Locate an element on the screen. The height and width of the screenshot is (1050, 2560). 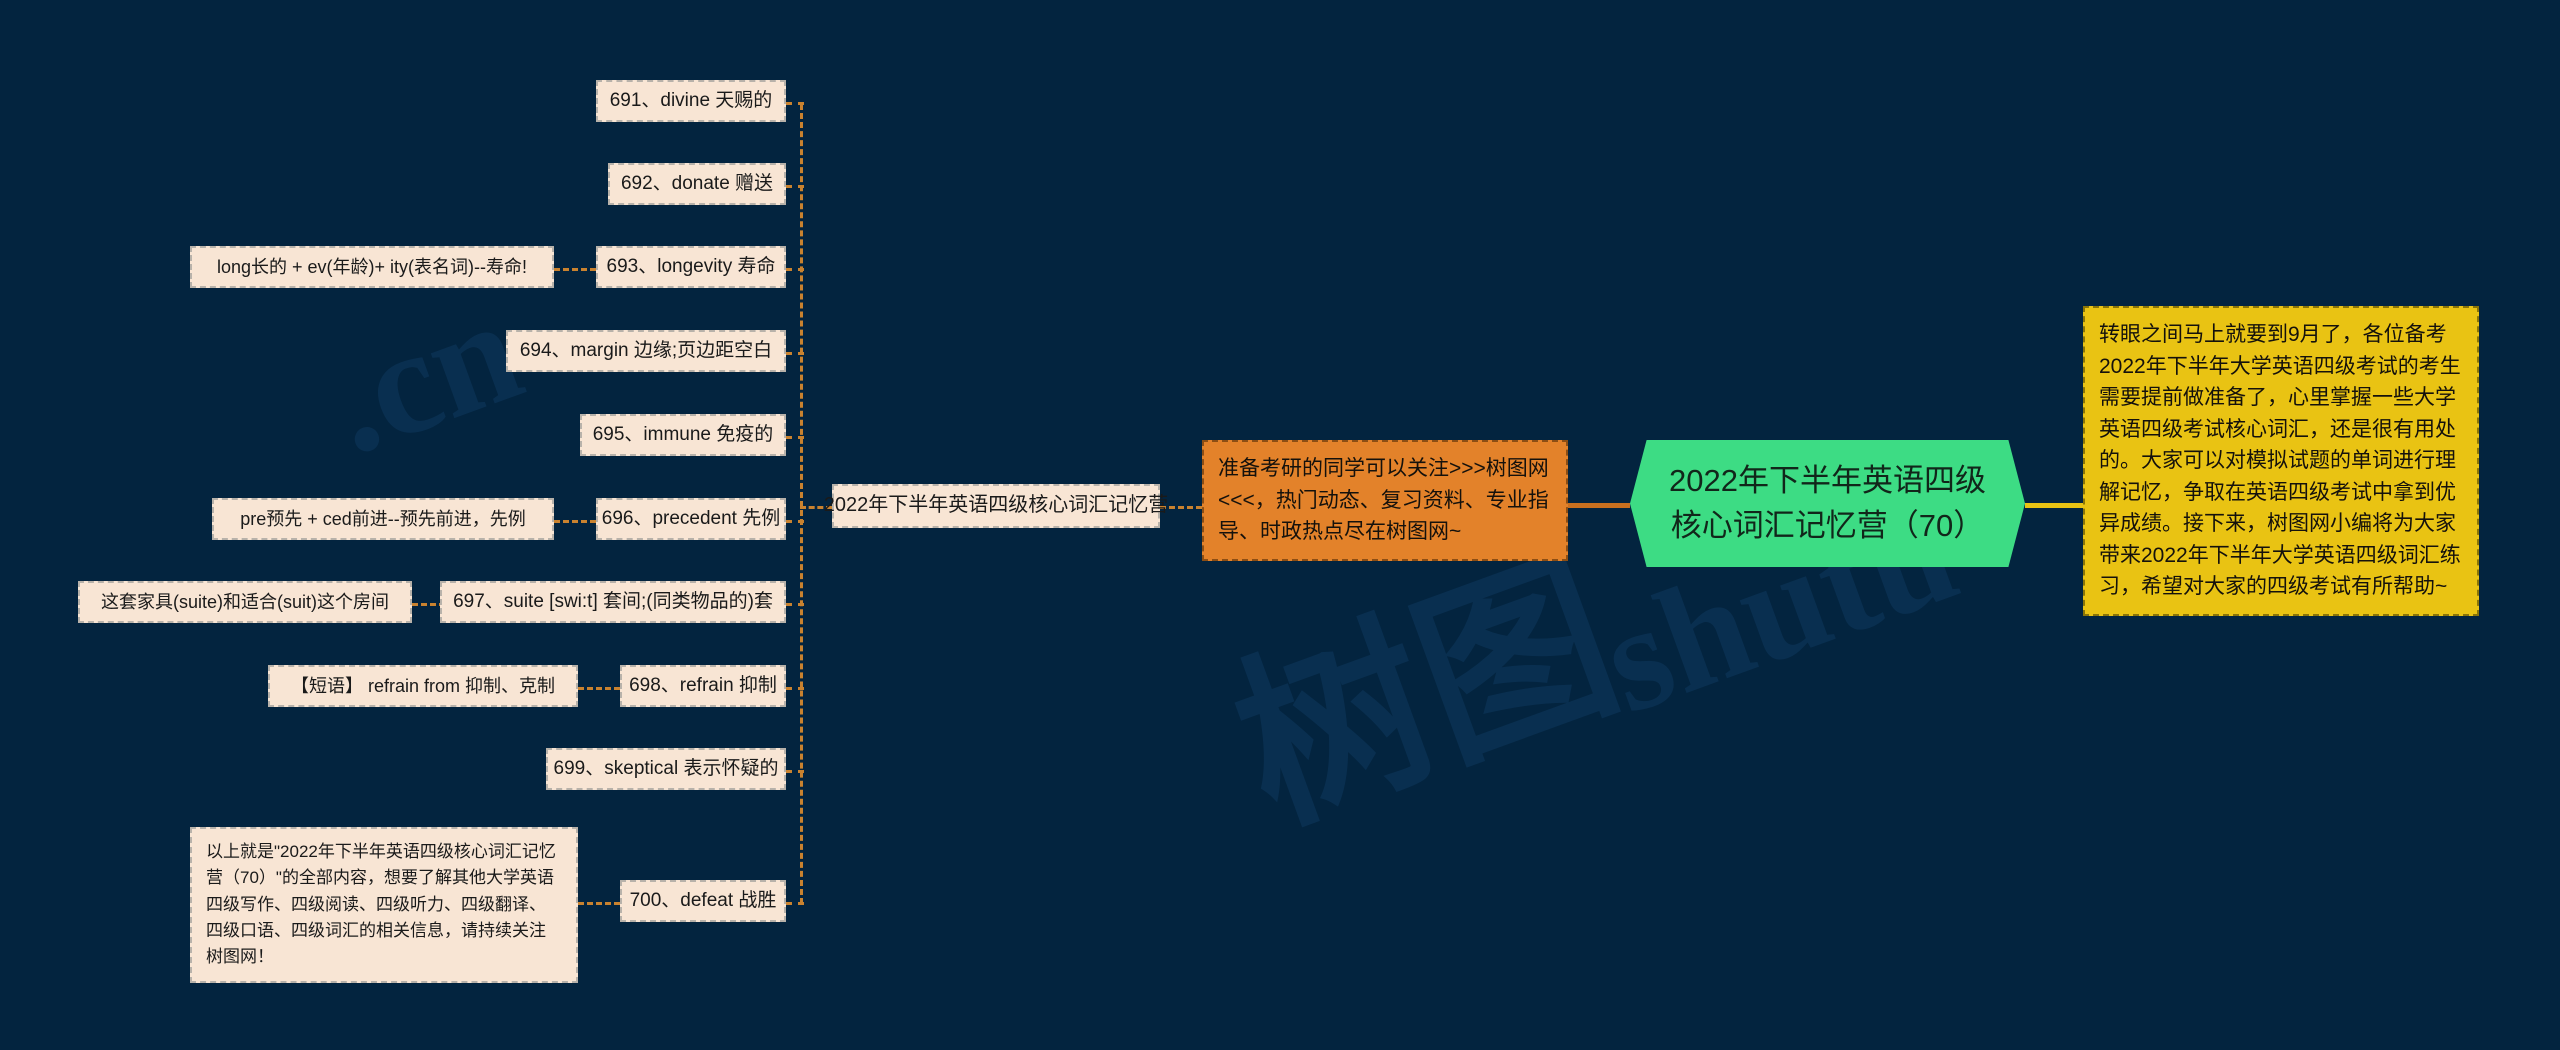
word-card-693: 693、longevity 寿命 is located at coordinates (691, 267).